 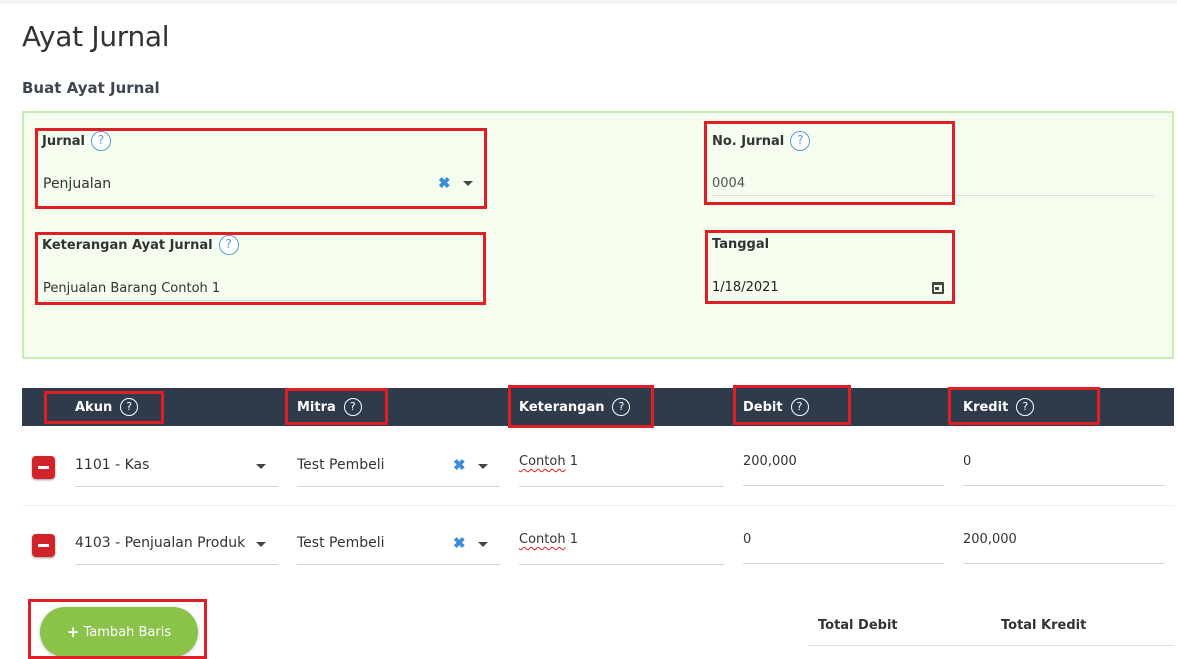 I want to click on highlight-keterangan, so click(x=260, y=268).